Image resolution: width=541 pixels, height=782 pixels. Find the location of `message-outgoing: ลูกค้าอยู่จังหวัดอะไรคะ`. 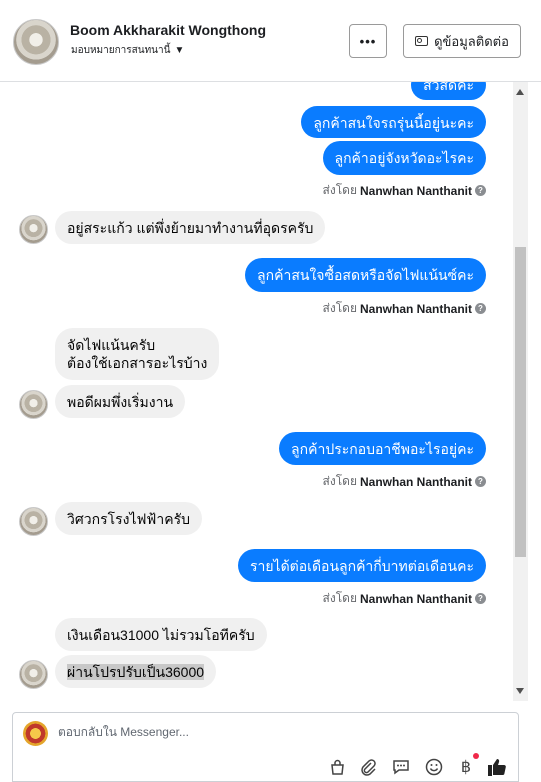

message-outgoing: ลูกค้าอยู่จังหวัดอะไรคะ is located at coordinates (404, 158).